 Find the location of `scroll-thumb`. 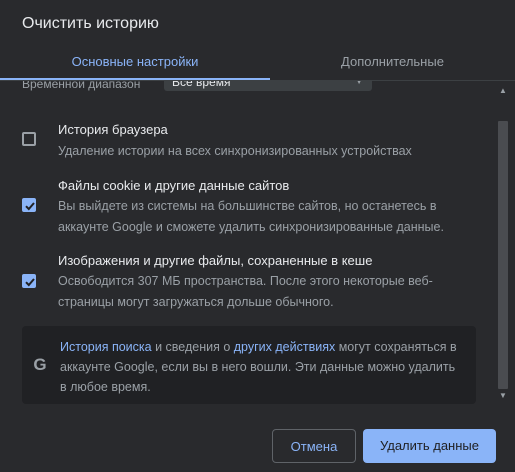

scroll-thumb is located at coordinates (503, 255).